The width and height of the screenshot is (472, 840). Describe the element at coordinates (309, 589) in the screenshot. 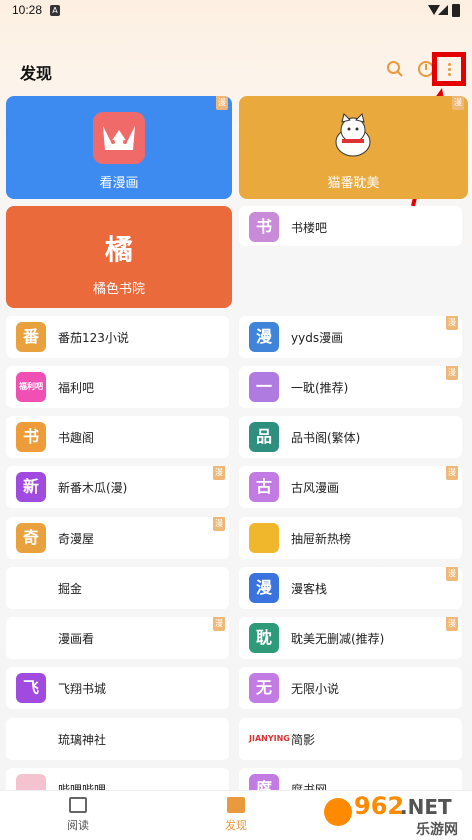

I see `source-name: 漫客栈` at that location.